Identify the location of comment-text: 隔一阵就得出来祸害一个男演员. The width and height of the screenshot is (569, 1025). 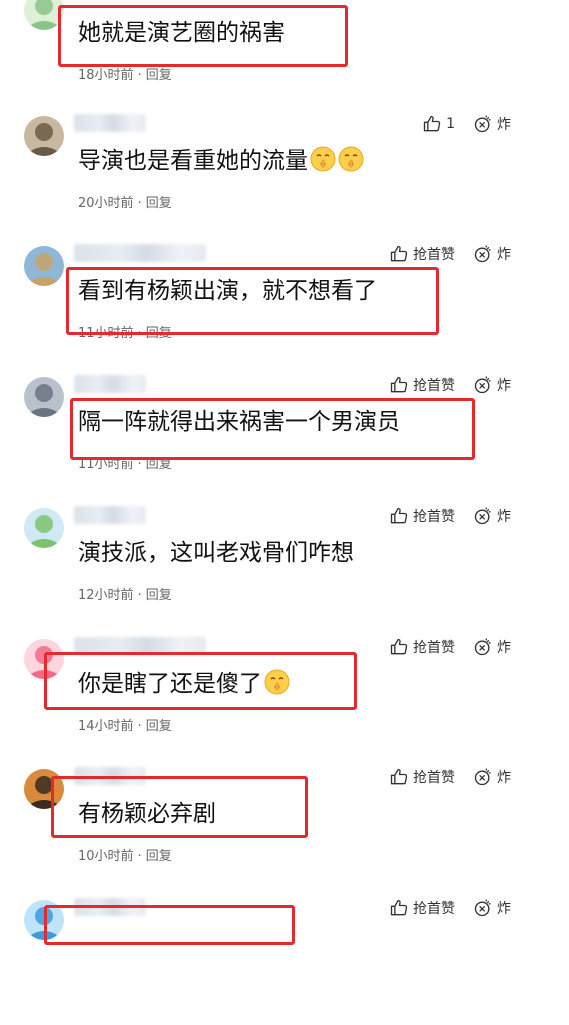
(239, 422).